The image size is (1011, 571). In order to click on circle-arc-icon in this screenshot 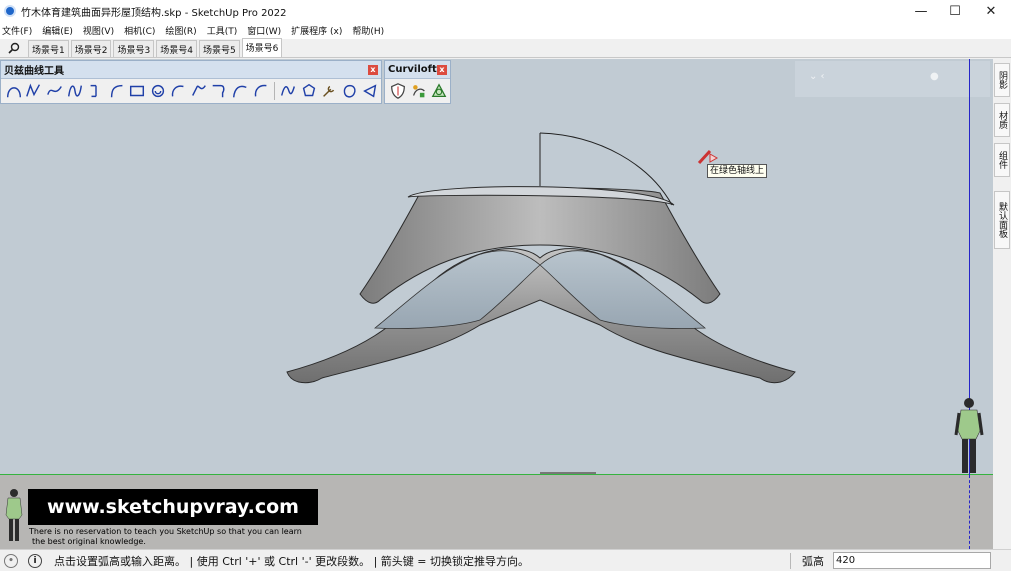, I will do `click(117, 91)`.